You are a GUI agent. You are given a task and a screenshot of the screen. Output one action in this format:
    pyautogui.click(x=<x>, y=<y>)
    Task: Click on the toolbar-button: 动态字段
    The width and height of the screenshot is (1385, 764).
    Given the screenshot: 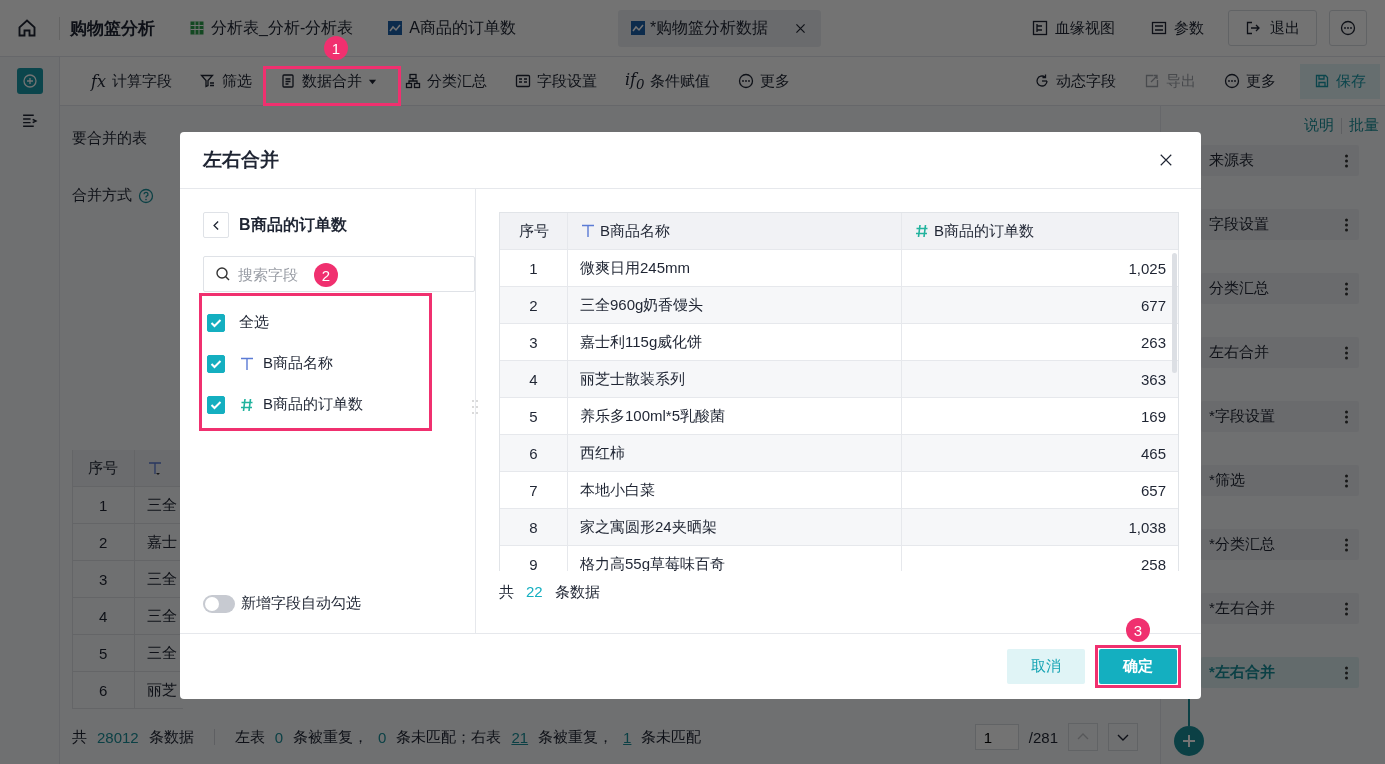 What is the action you would take?
    pyautogui.click(x=1075, y=81)
    